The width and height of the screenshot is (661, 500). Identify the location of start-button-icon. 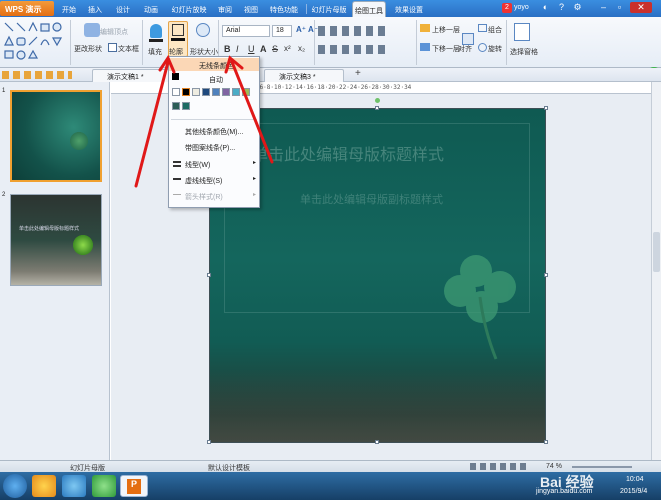
(15, 486).